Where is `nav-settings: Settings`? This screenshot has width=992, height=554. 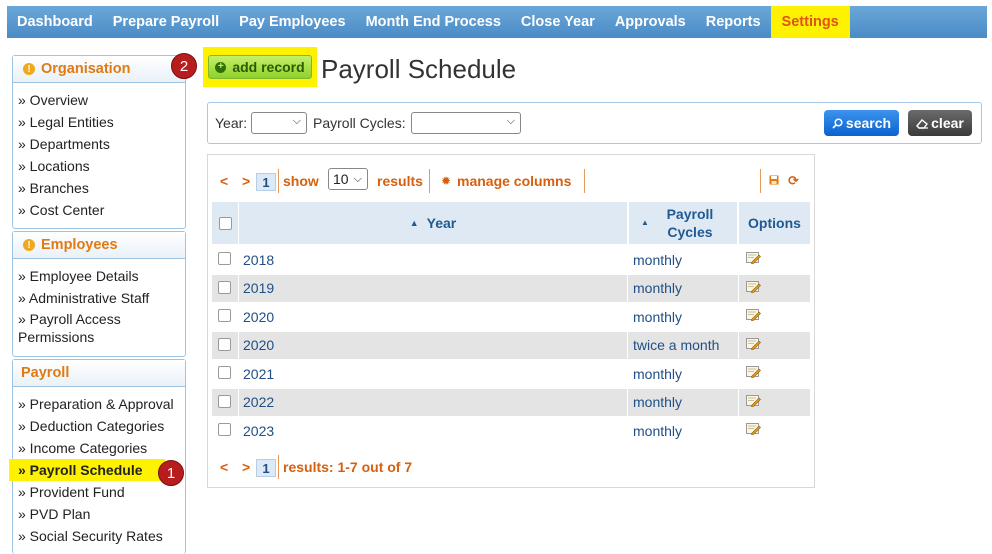
nav-settings: Settings is located at coordinates (810, 22).